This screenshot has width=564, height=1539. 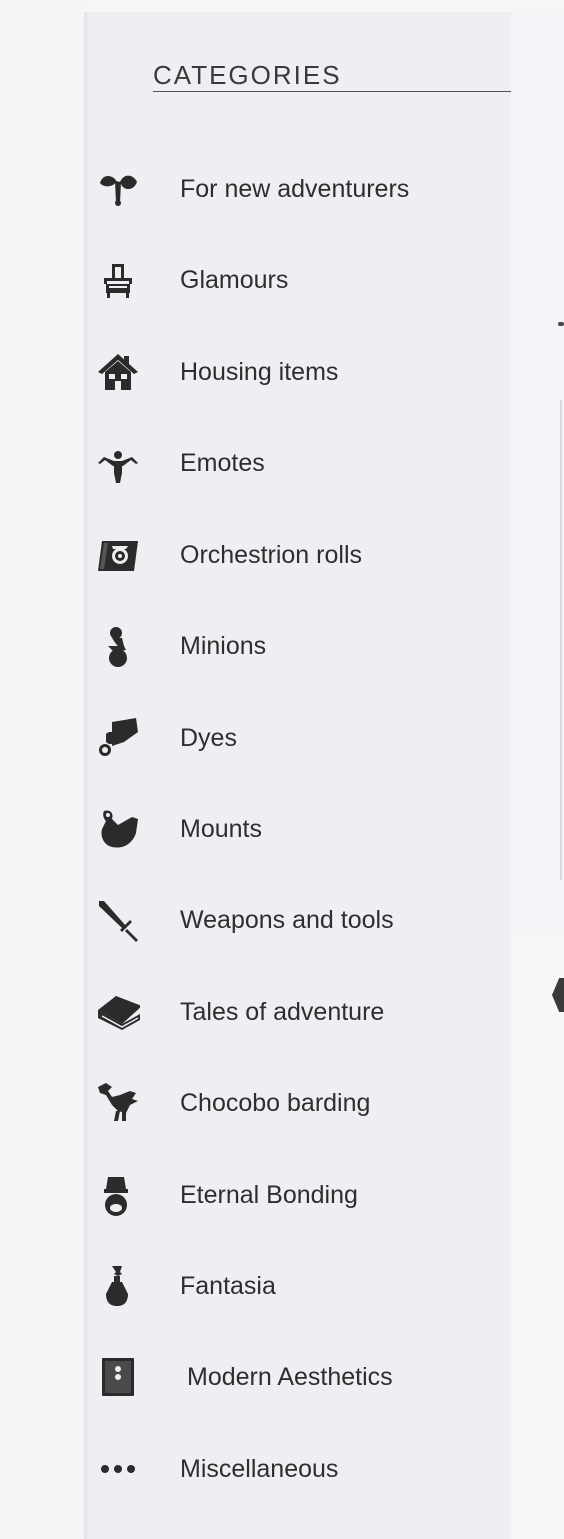 I want to click on category-label: Tales of adventure, so click(x=282, y=1012).